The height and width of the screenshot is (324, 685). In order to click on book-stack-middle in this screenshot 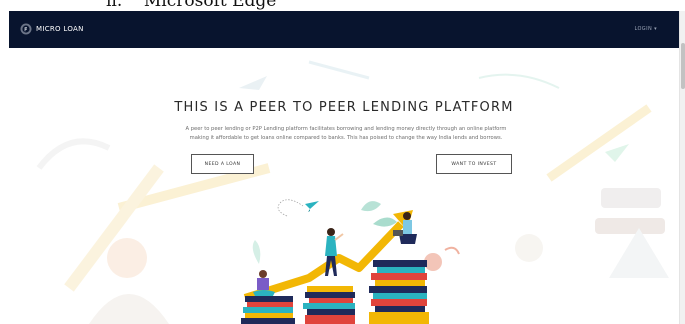, I will do `click(329, 305)`.